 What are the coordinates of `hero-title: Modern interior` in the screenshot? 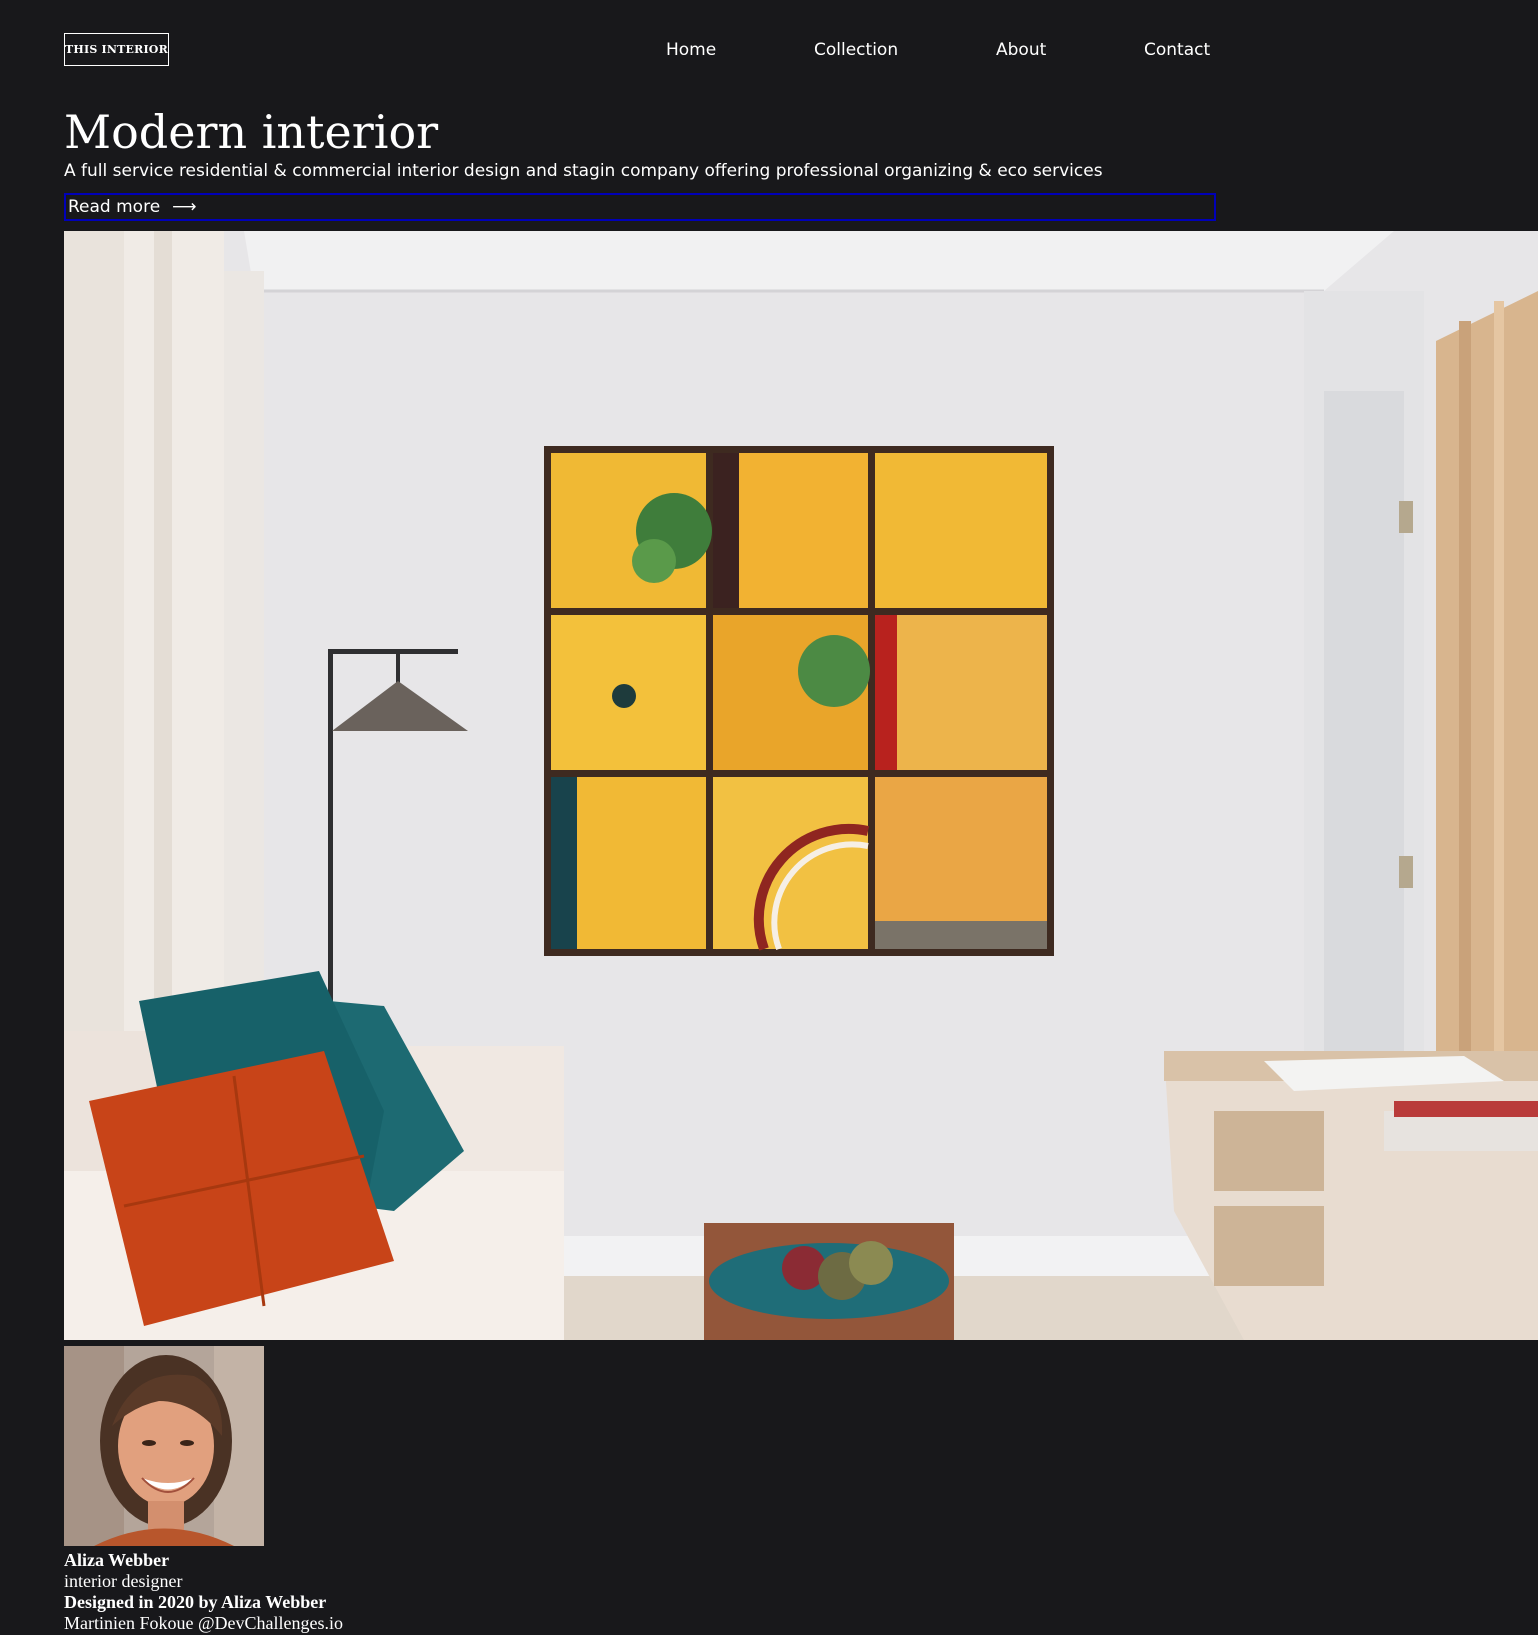 It's located at (251, 132).